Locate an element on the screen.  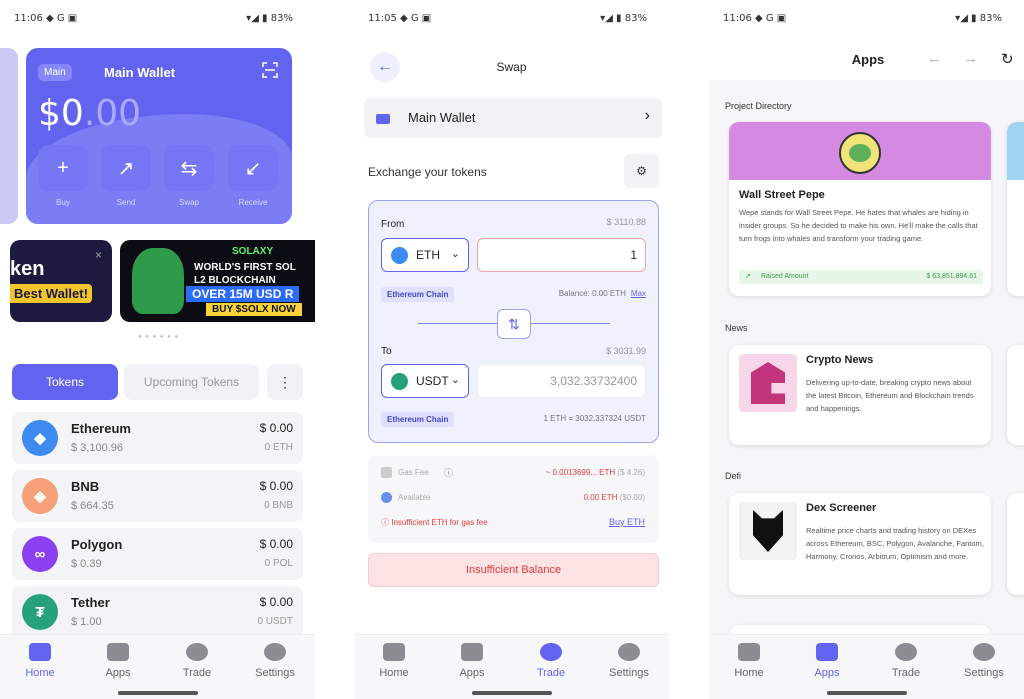
scan-icon is located at coordinates (270, 70).